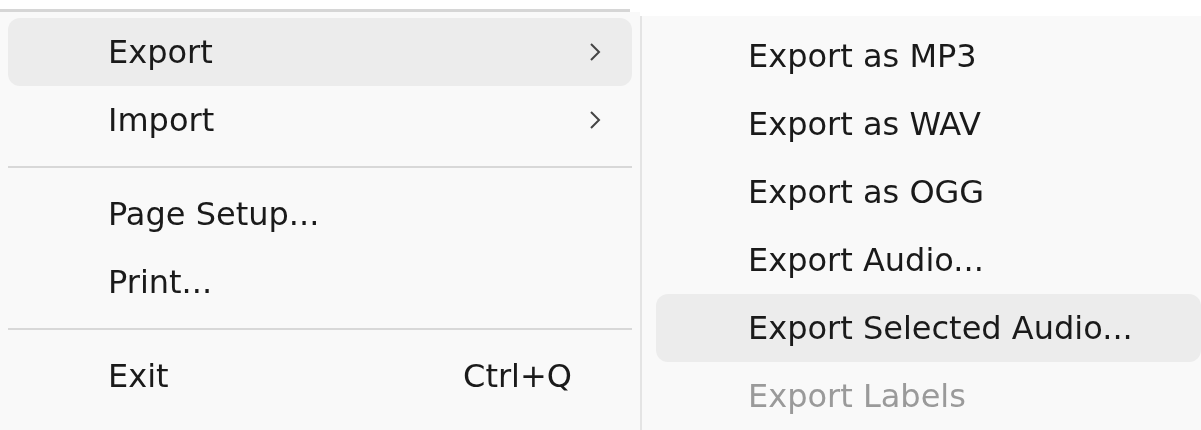 The width and height of the screenshot is (1201, 430). Describe the element at coordinates (928, 56) in the screenshot. I see `submenu-item: Export as MP3` at that location.